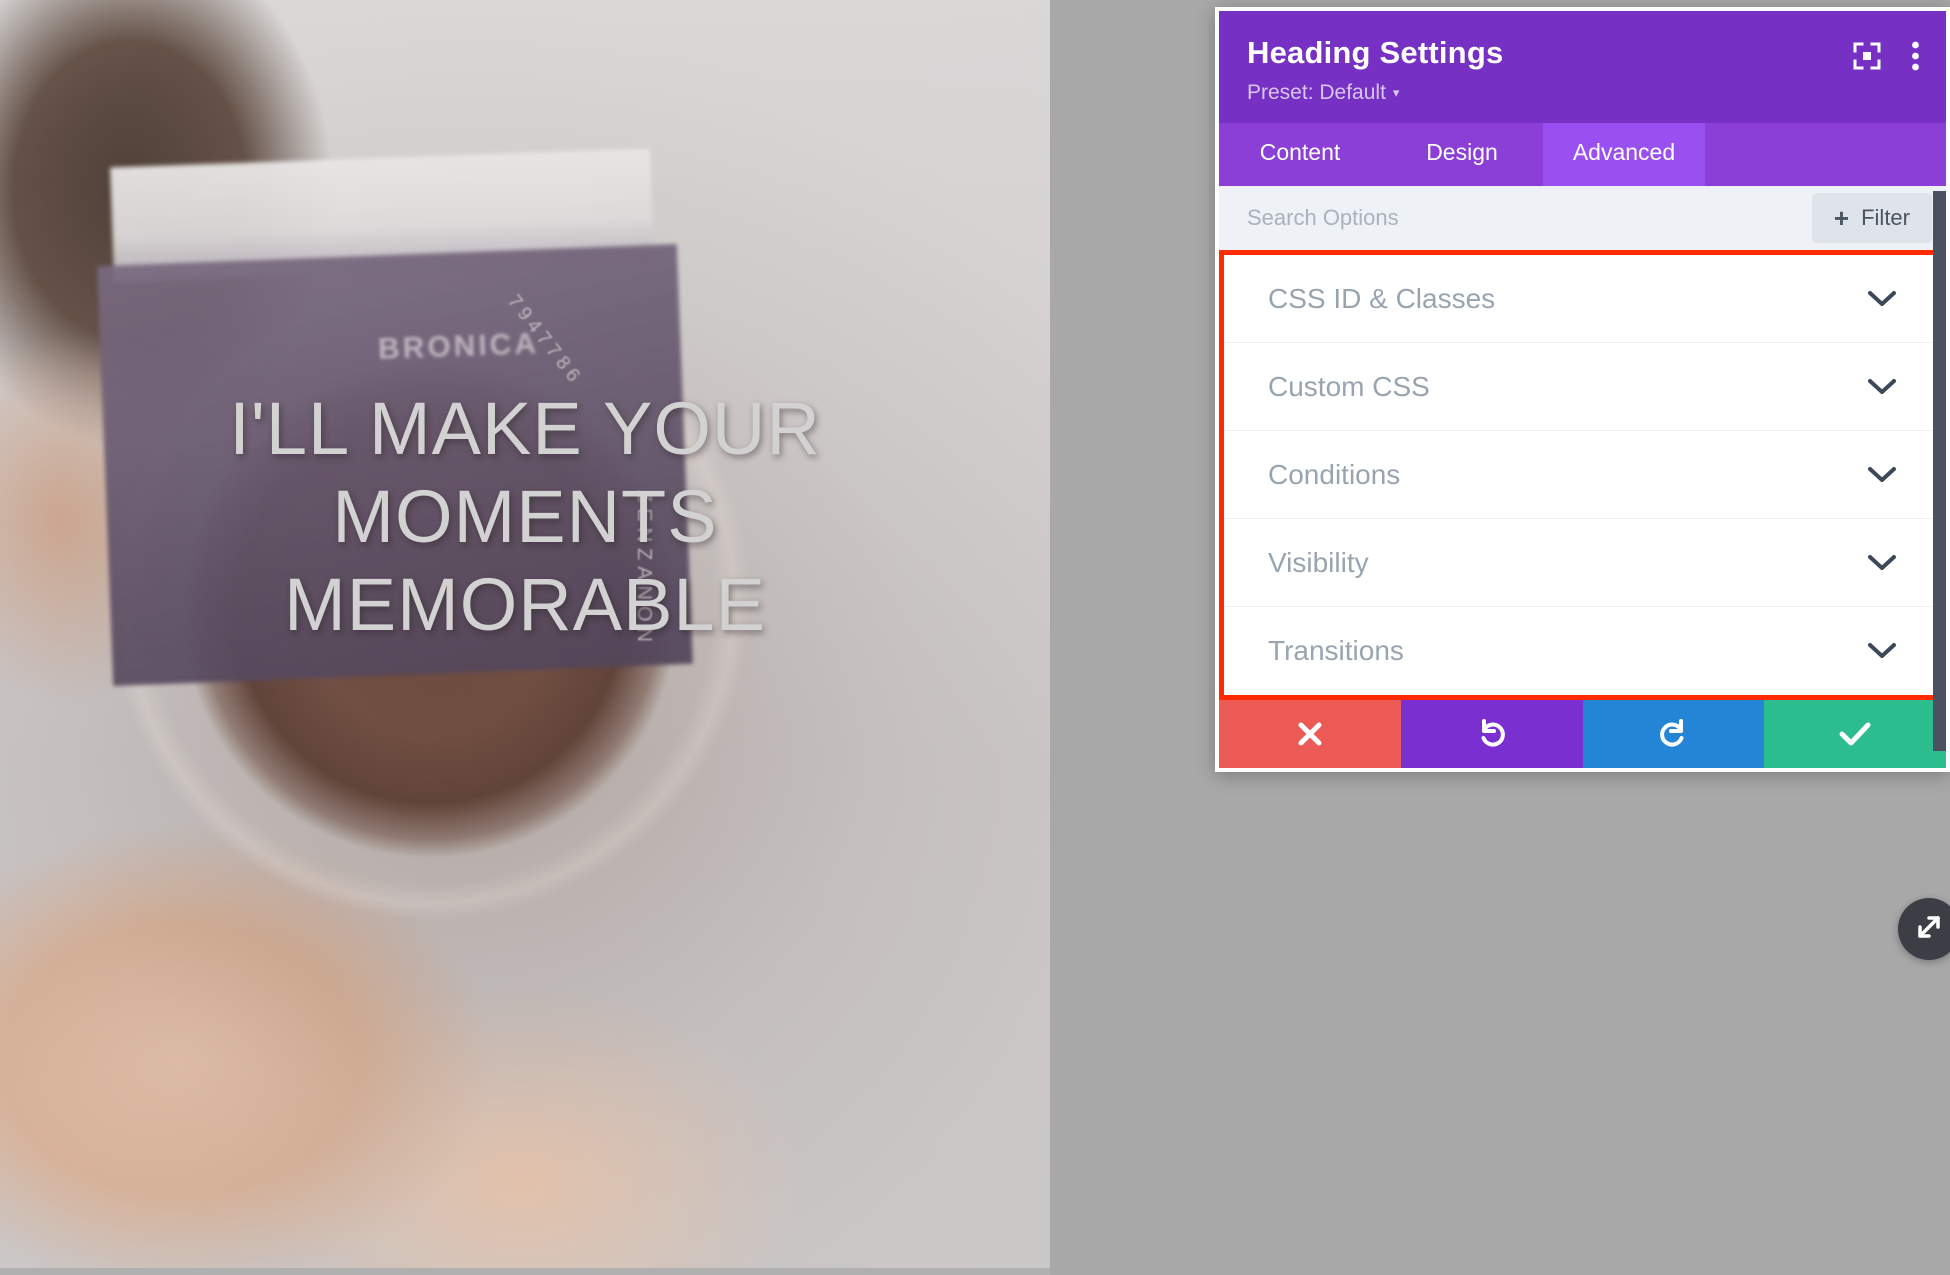  What do you see at coordinates (1885, 217) in the screenshot?
I see `filter-button-label: Filter` at bounding box center [1885, 217].